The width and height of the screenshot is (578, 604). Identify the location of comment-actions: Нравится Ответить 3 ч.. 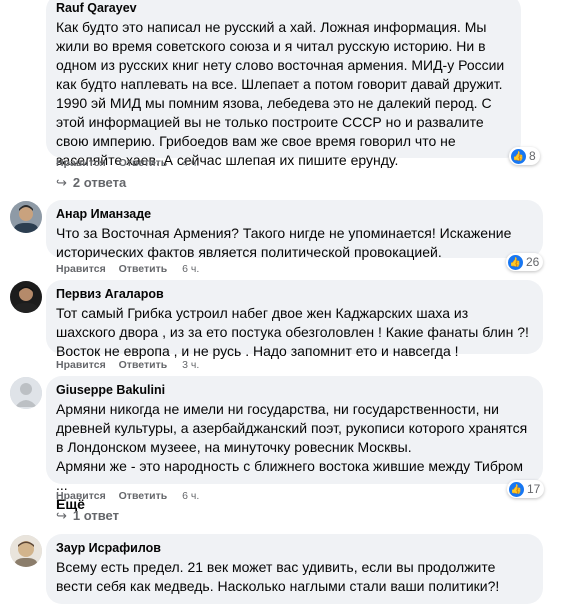
(132, 365).